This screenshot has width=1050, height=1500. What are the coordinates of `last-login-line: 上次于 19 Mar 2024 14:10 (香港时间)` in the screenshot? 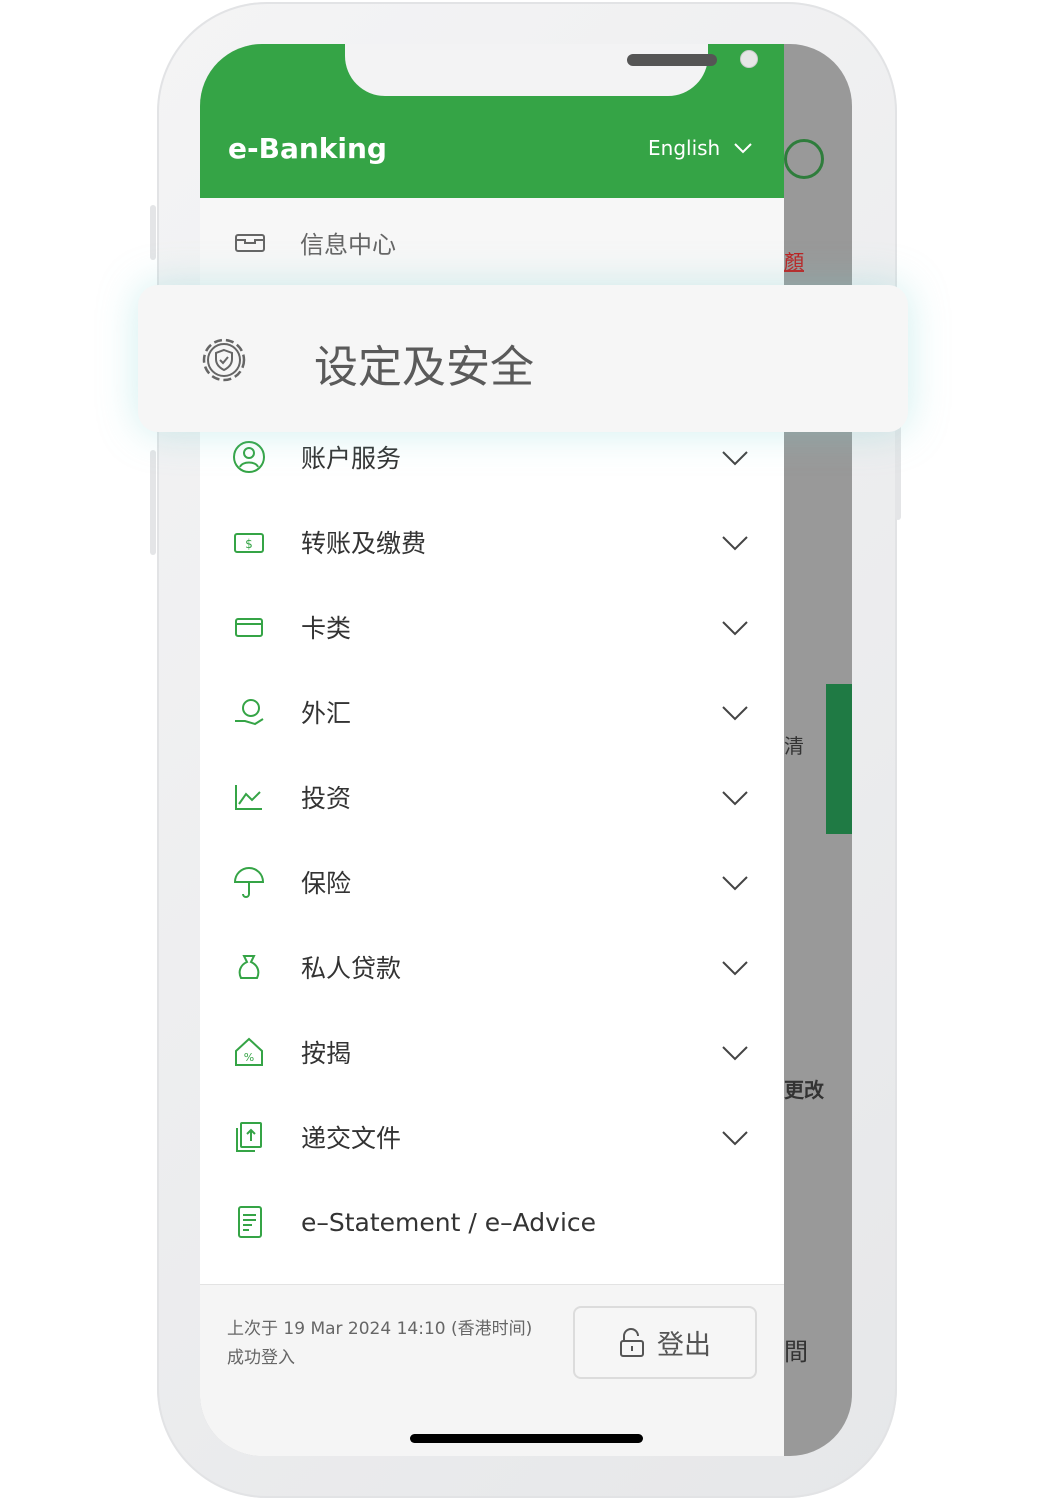 It's located at (380, 1329).